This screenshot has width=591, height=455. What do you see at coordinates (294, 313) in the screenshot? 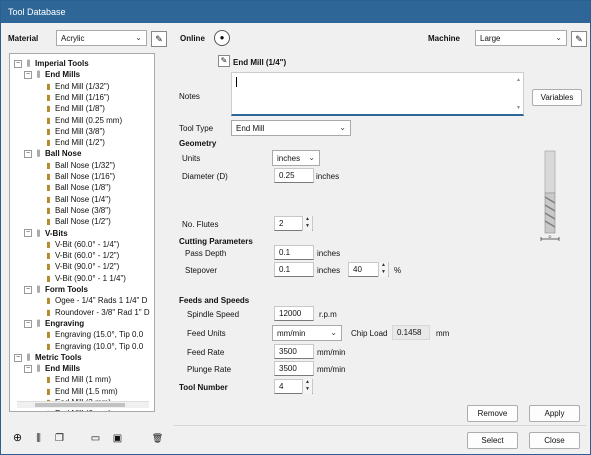
I see `spindle-speed-input: 12000` at bounding box center [294, 313].